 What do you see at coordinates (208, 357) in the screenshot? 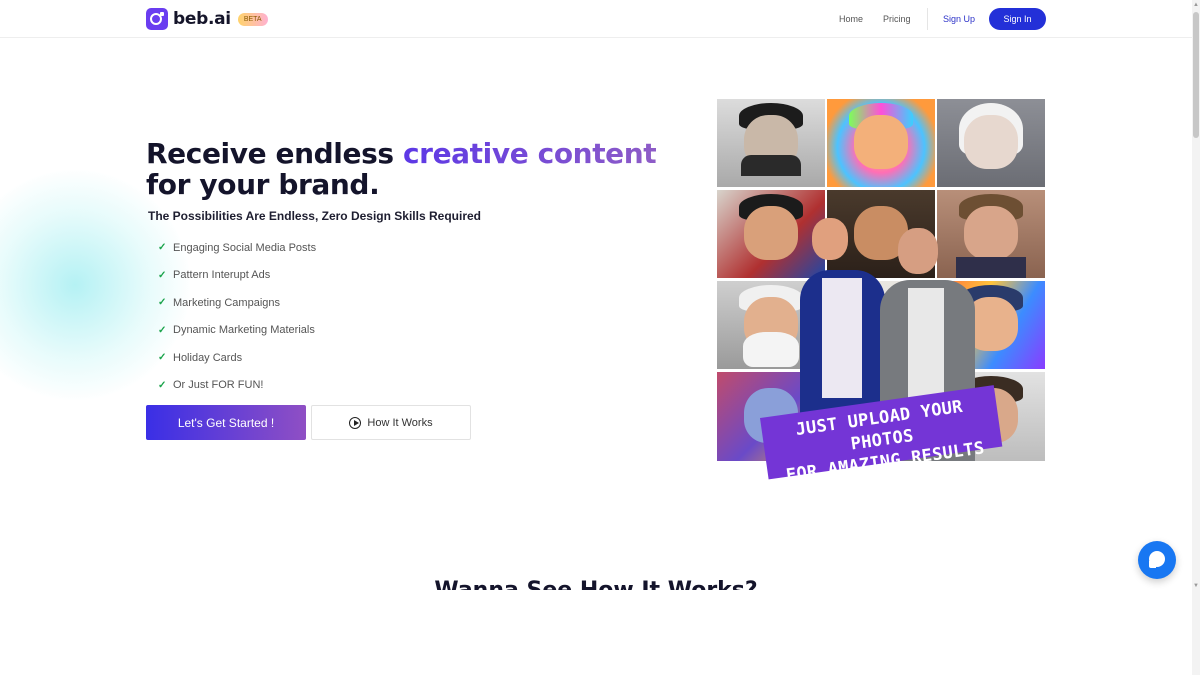
I see `feature-label: Holiday Cards` at bounding box center [208, 357].